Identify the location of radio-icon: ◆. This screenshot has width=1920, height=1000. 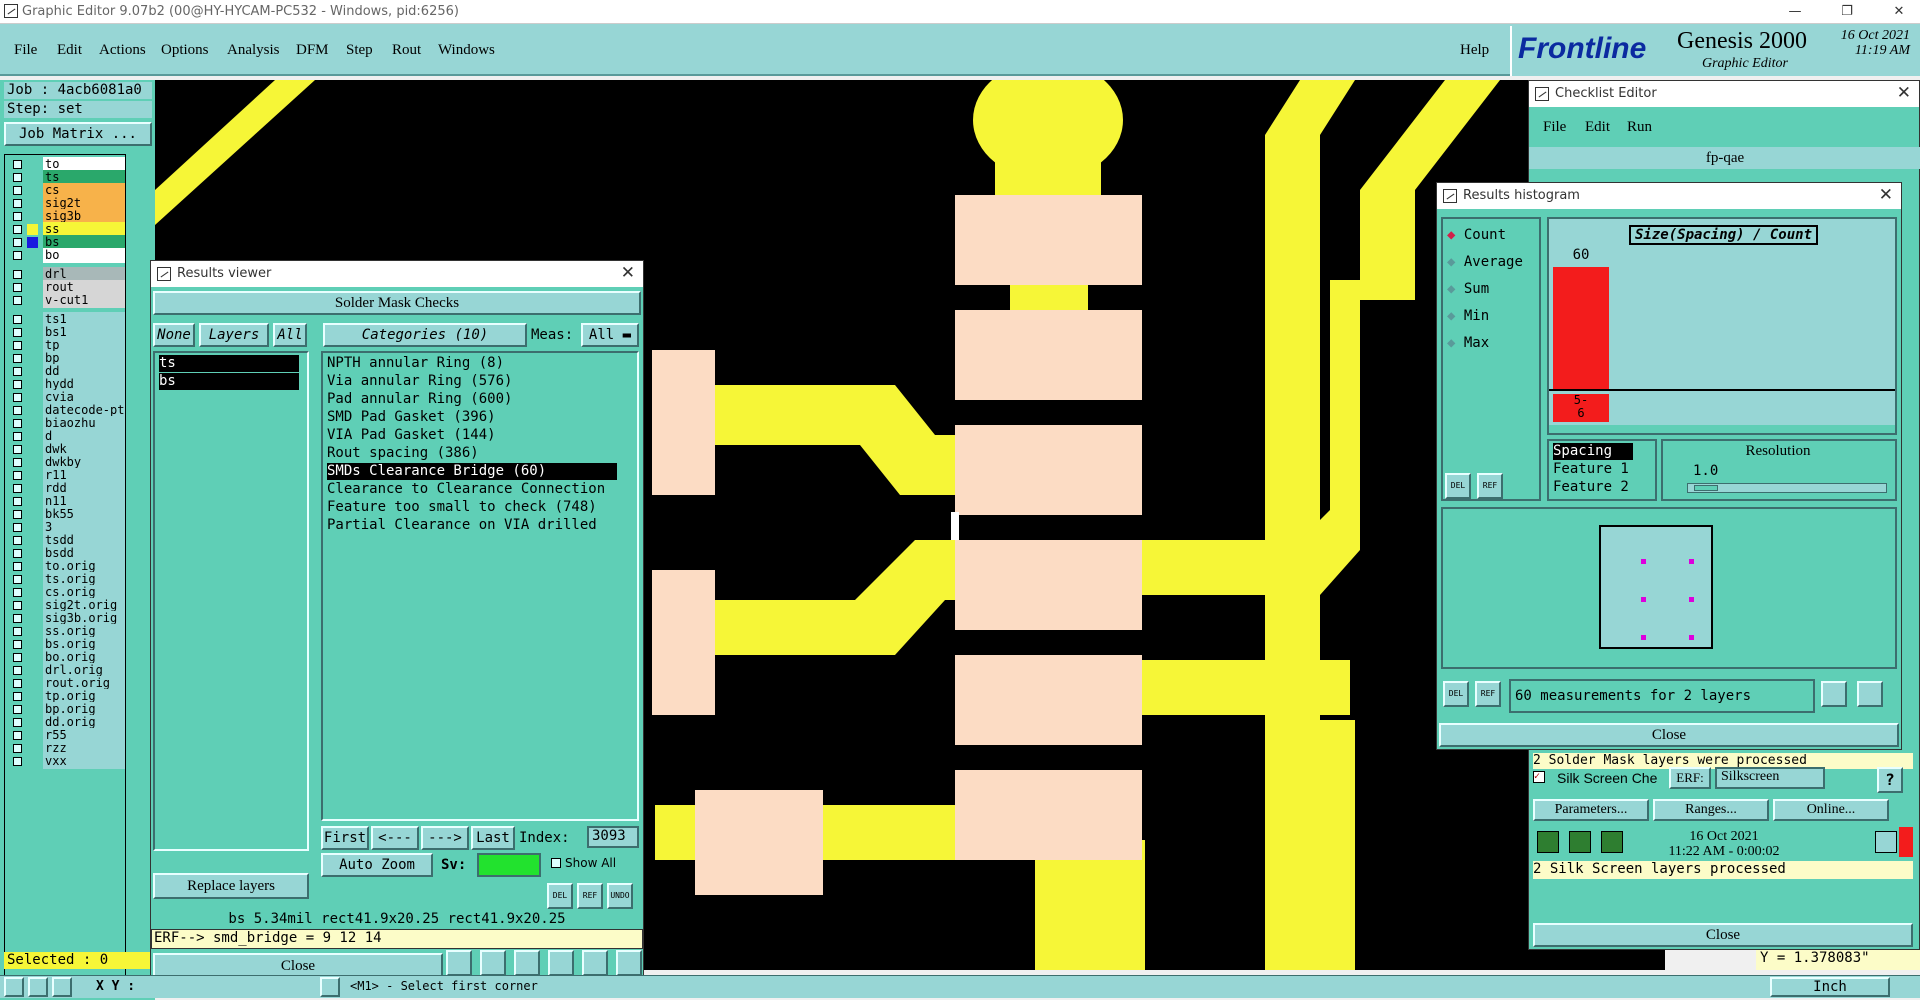
(1451, 289).